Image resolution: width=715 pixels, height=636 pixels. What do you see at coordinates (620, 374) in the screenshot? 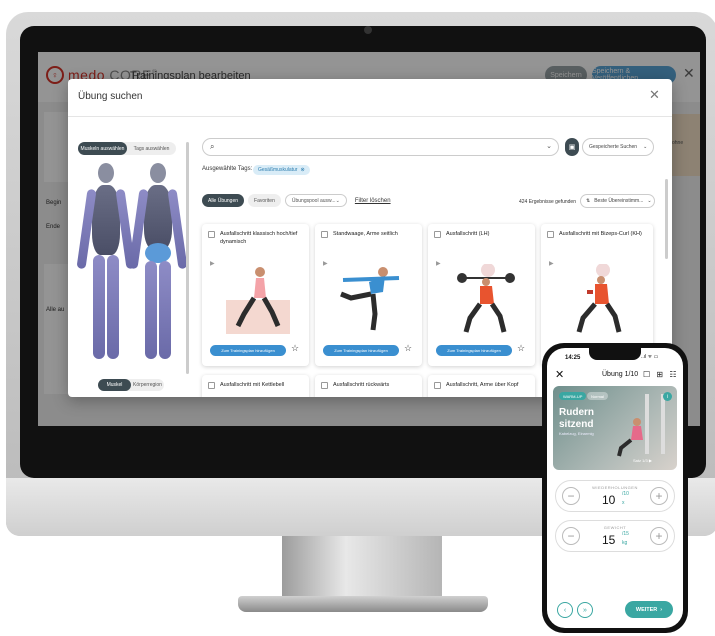
I see `exercise-progress-title: Übung 1/10` at bounding box center [620, 374].